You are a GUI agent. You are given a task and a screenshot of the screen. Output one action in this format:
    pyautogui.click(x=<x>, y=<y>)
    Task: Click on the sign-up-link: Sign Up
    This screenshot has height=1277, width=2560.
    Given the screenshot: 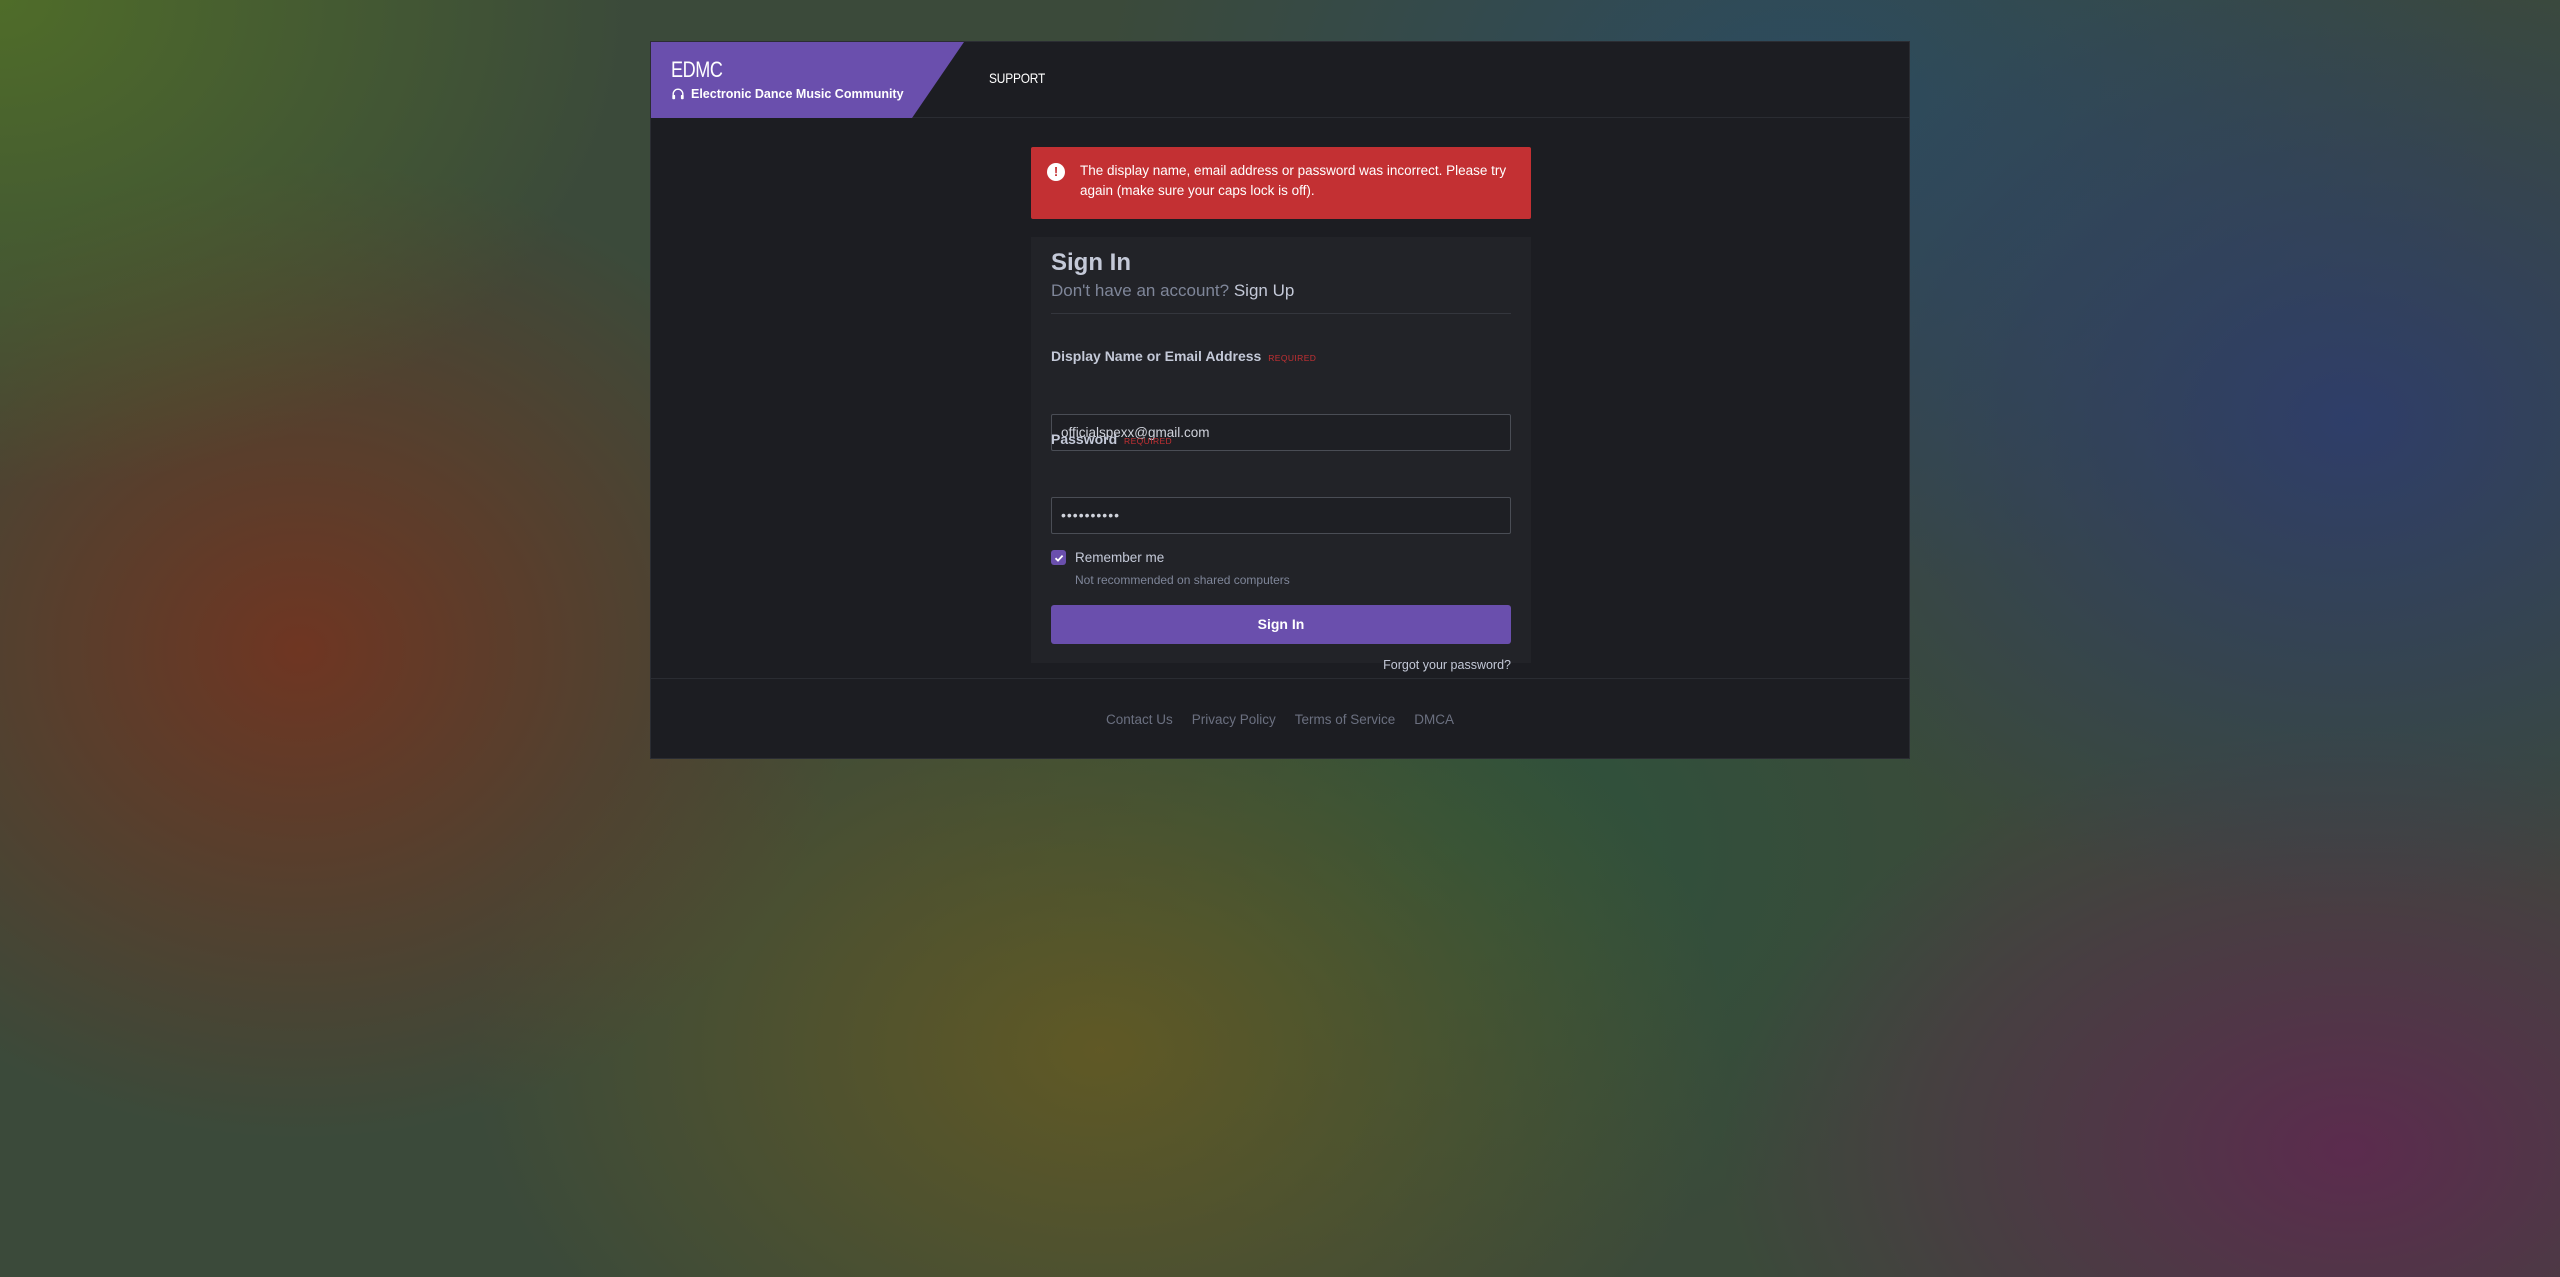 What is the action you would take?
    pyautogui.click(x=1264, y=290)
    